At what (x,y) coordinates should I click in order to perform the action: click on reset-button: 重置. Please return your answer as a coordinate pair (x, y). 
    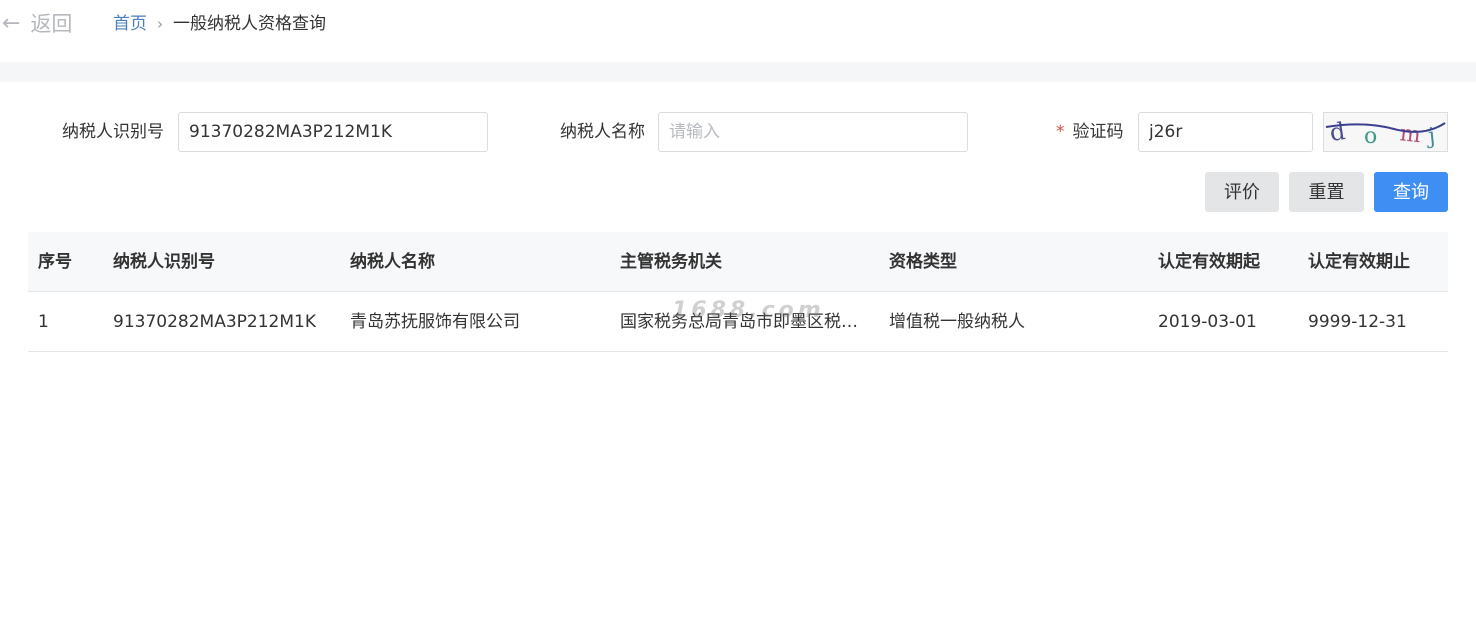
    Looking at the image, I should click on (1326, 192).